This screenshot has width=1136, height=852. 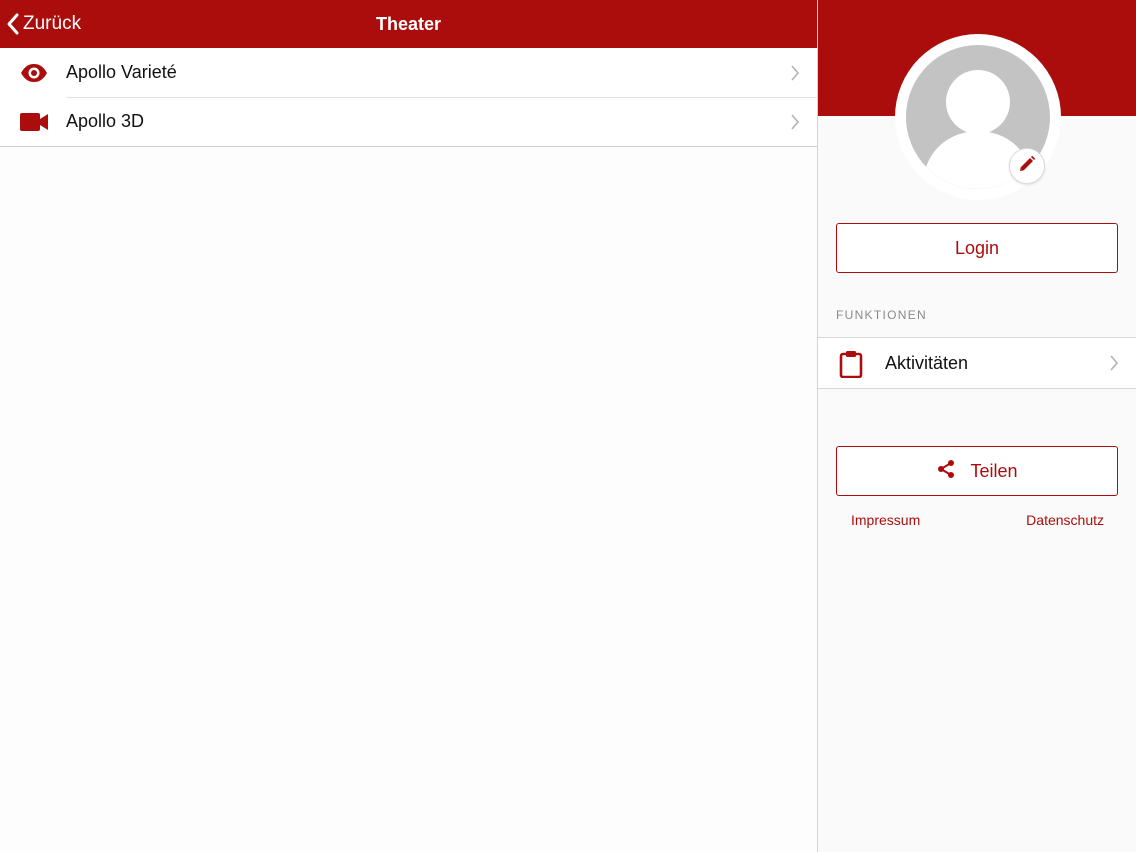 I want to click on list-item-apollo-variete: Apollo Varieté, so click(x=408, y=72).